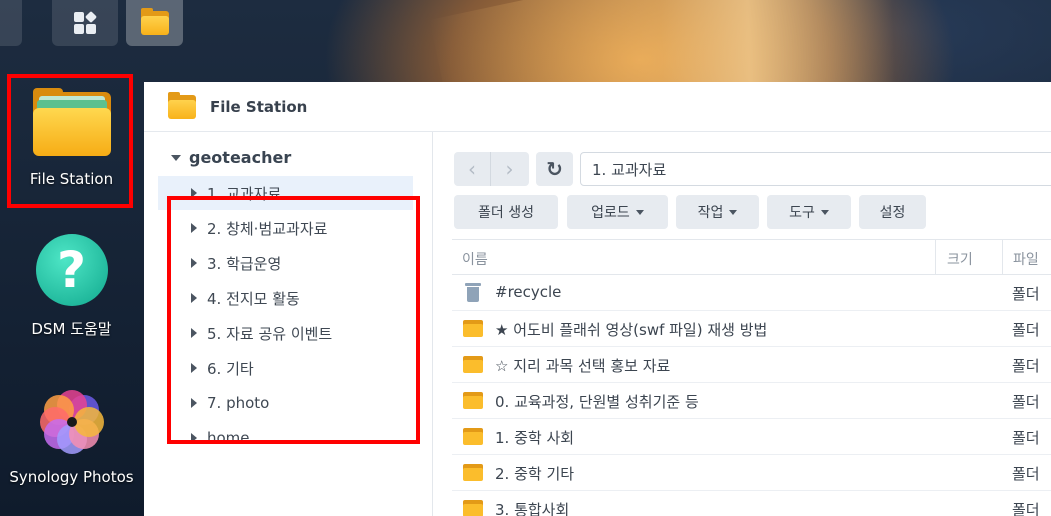 This screenshot has height=516, width=1051. Describe the element at coordinates (475, 259) in the screenshot. I see `column-header-name: 이름` at that location.